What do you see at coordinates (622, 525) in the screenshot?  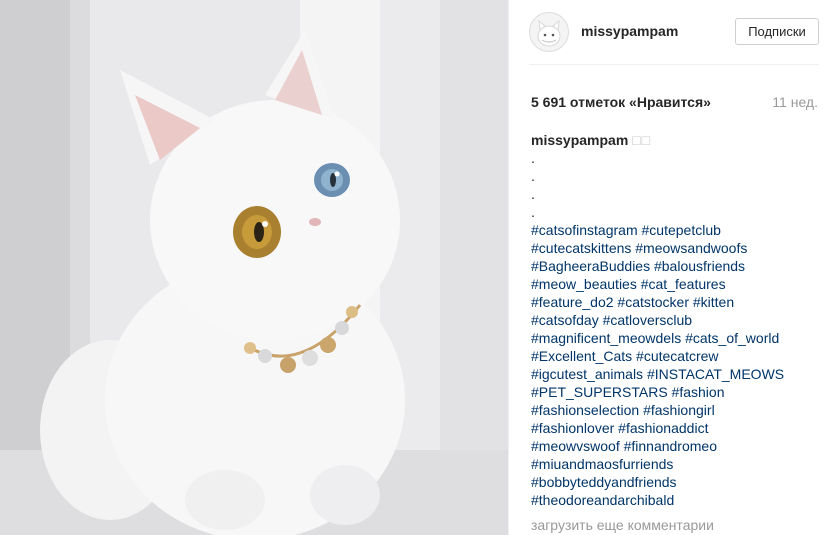 I see `load-more-comments-link: загрузить еще комментарии` at bounding box center [622, 525].